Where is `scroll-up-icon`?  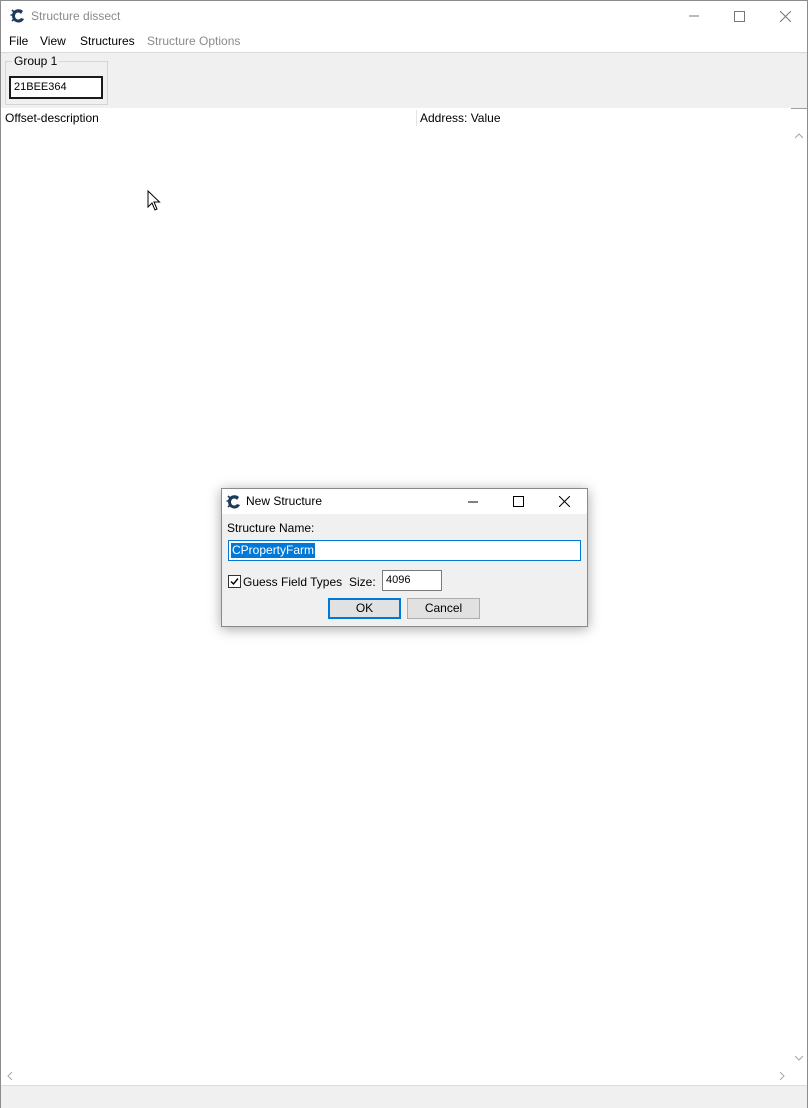 scroll-up-icon is located at coordinates (799, 136).